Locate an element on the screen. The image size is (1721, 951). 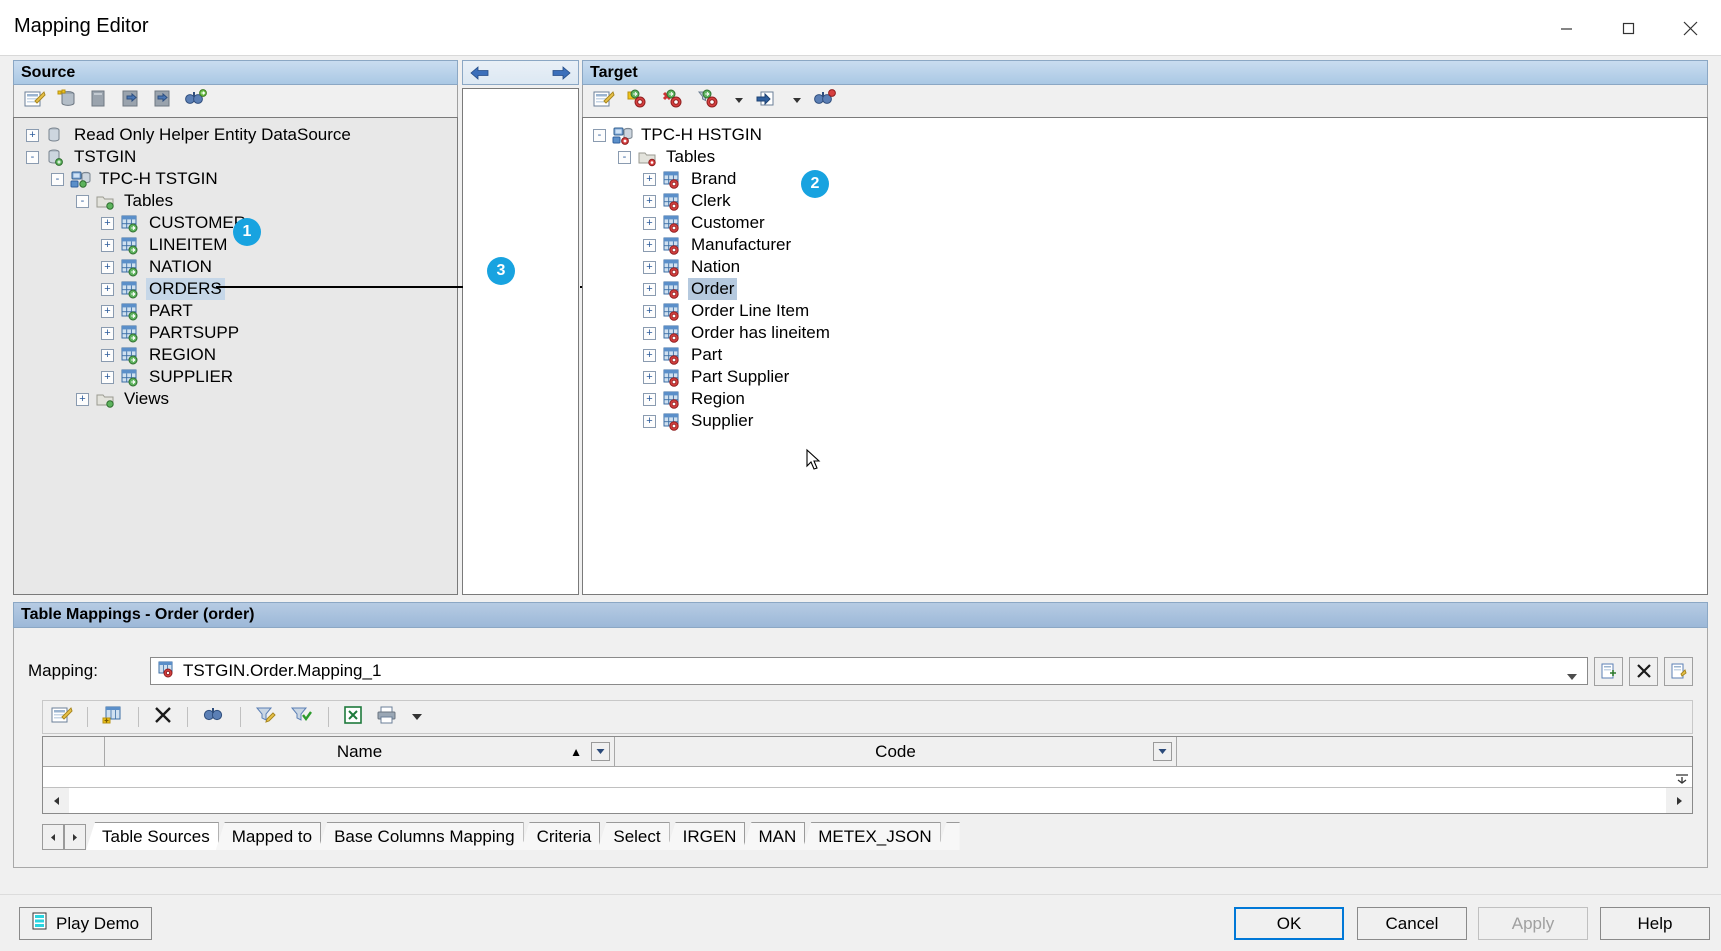
play-demo-button: Play Demo is located at coordinates (86, 923).